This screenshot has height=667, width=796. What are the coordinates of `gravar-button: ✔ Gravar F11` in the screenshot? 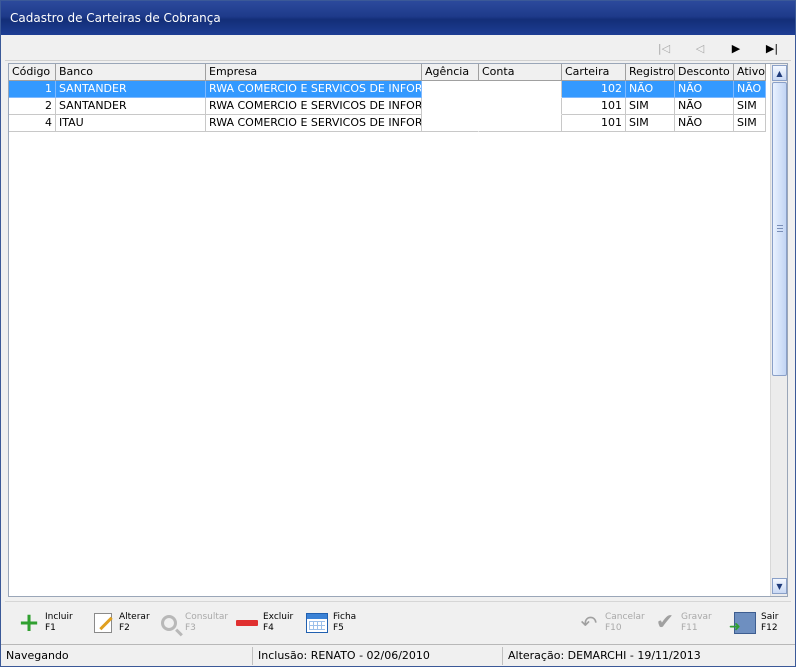 It's located at (682, 623).